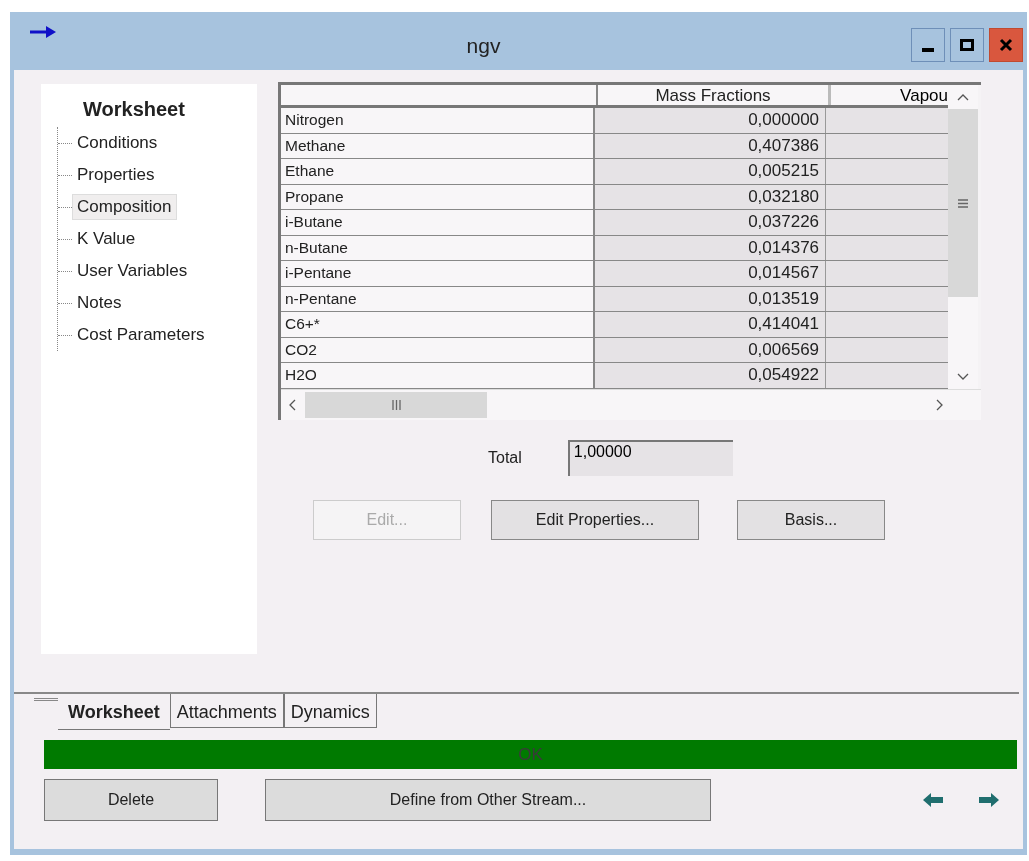  Describe the element at coordinates (483, 46) in the screenshot. I see `window-title: ngv` at that location.